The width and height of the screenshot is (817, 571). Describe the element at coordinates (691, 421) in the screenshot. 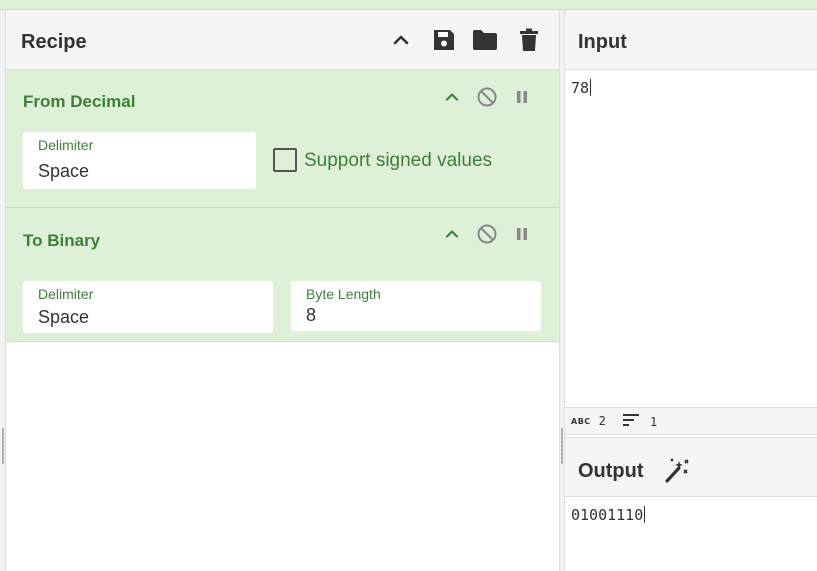

I see `input-status-bar: ABC 2 1` at that location.